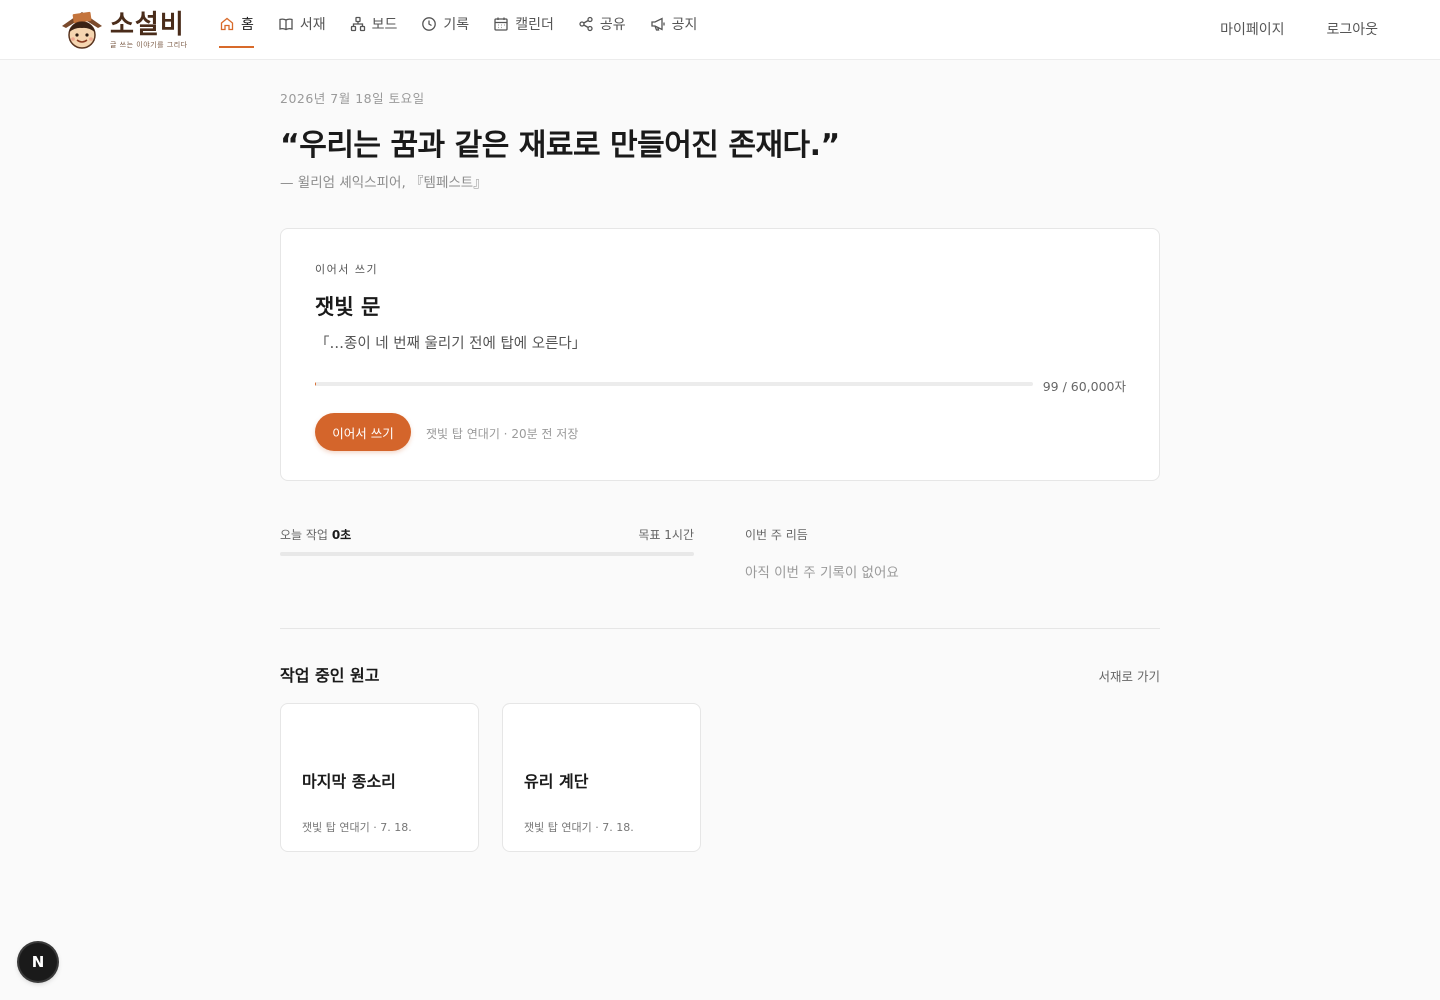  What do you see at coordinates (227, 24) in the screenshot?
I see `home-icon` at bounding box center [227, 24].